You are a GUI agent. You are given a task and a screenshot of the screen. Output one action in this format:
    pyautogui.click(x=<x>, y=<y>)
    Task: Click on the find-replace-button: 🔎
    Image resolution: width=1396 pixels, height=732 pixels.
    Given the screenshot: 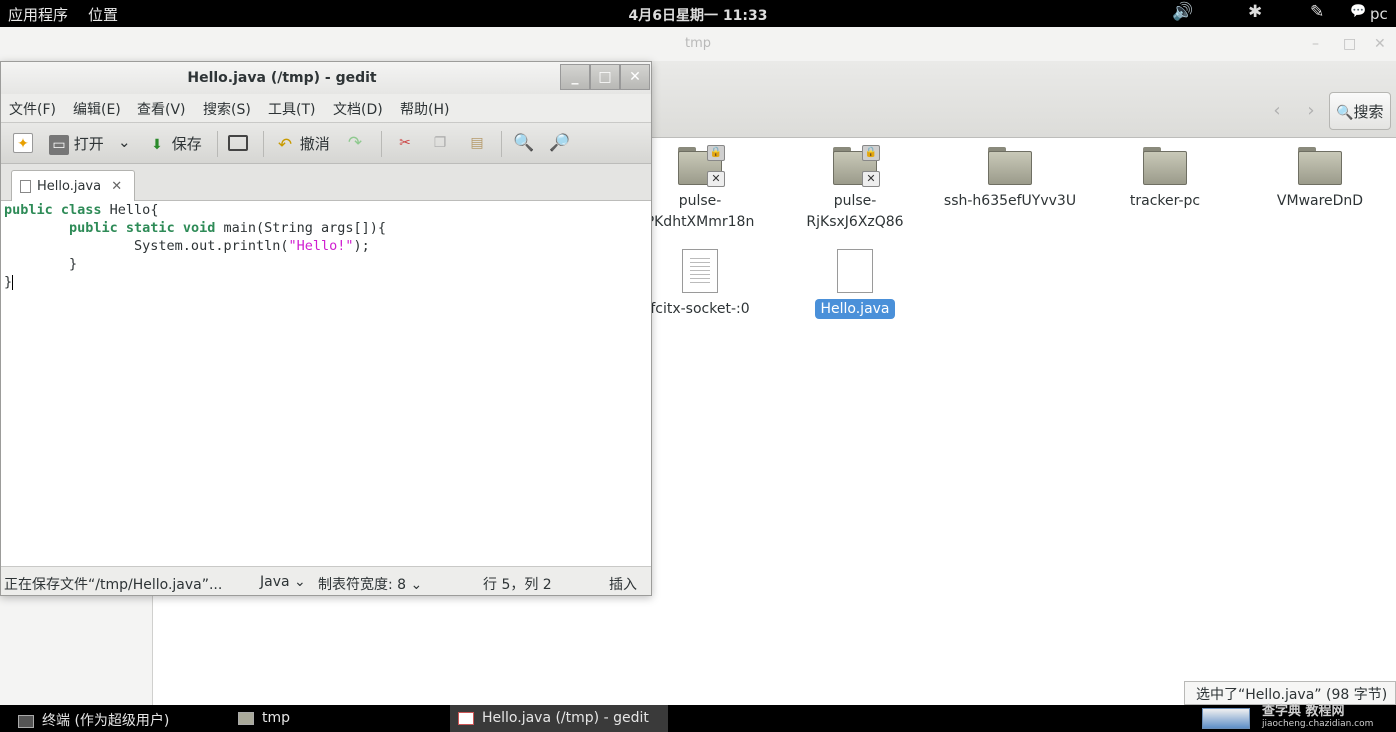 What is the action you would take?
    pyautogui.click(x=560, y=143)
    